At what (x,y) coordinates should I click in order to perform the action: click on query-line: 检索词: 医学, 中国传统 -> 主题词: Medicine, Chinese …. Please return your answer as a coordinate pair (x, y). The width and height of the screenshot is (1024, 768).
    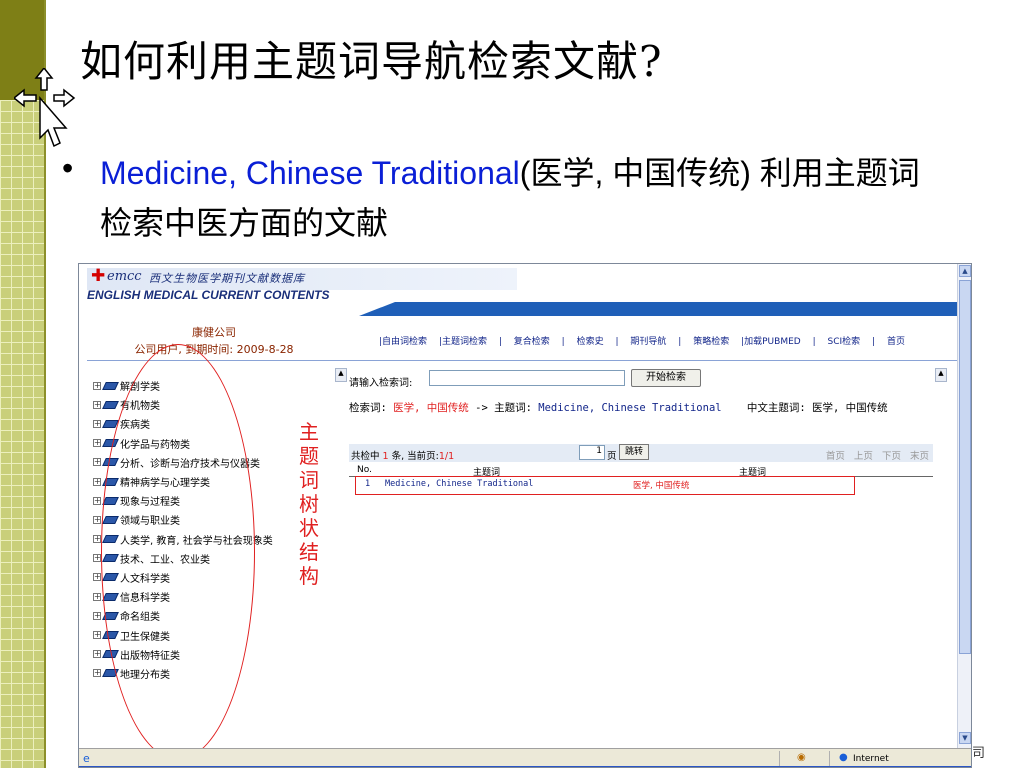
    Looking at the image, I should click on (644, 408).